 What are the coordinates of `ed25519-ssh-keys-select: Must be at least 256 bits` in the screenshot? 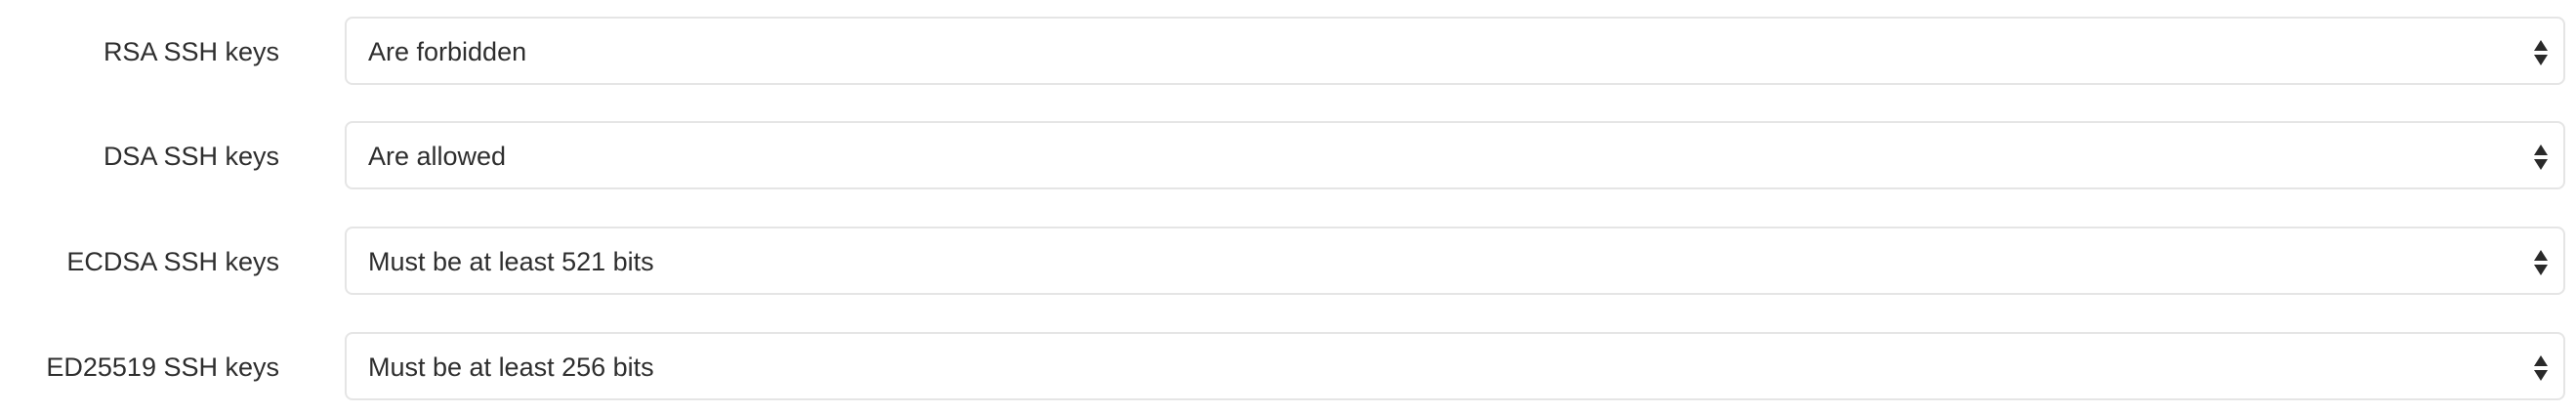 It's located at (1455, 366).